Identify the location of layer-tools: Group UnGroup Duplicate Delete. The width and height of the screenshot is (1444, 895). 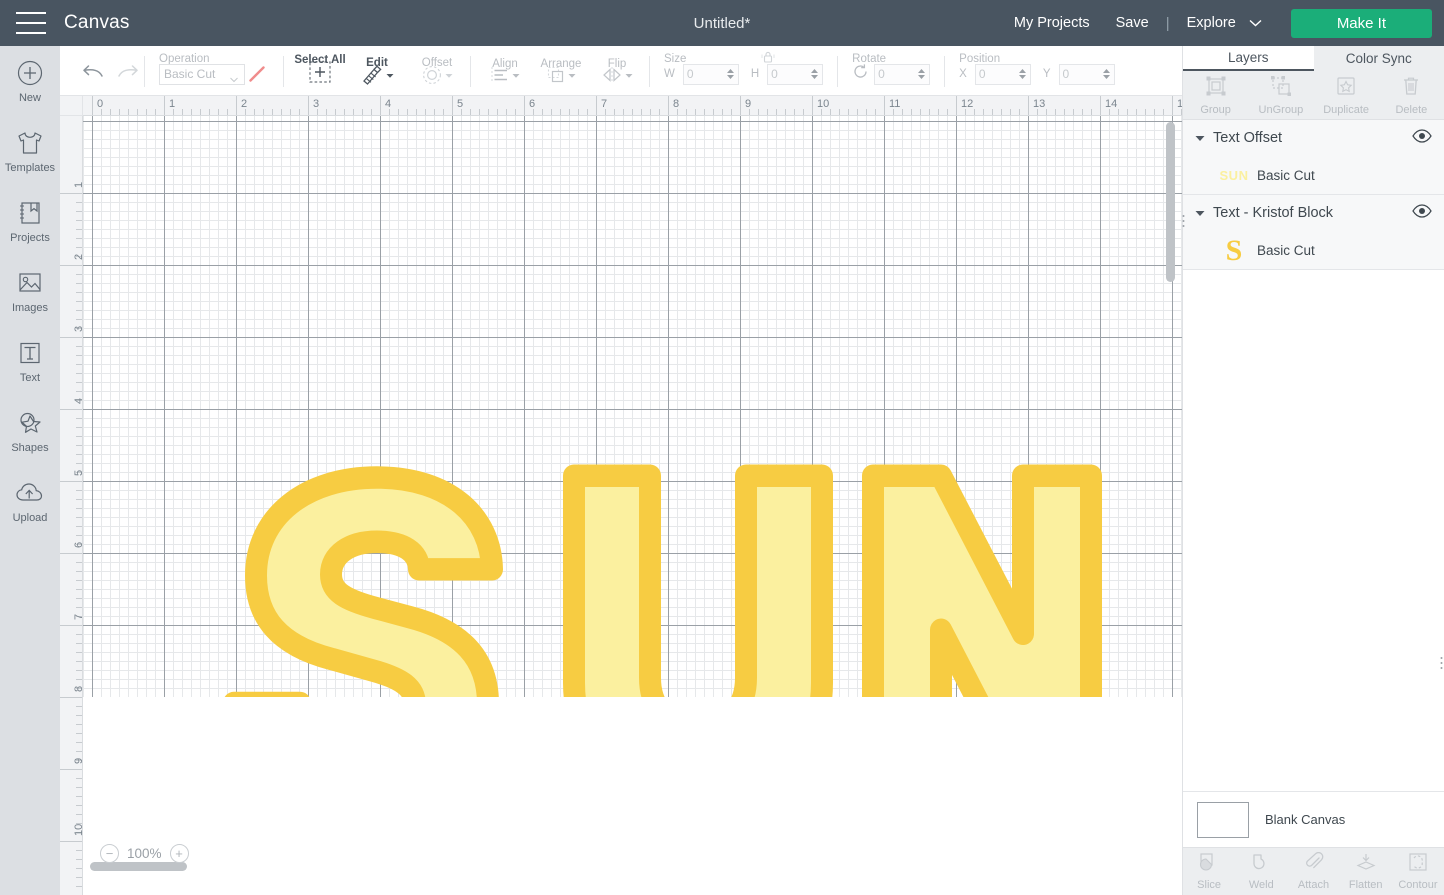
(1313, 95).